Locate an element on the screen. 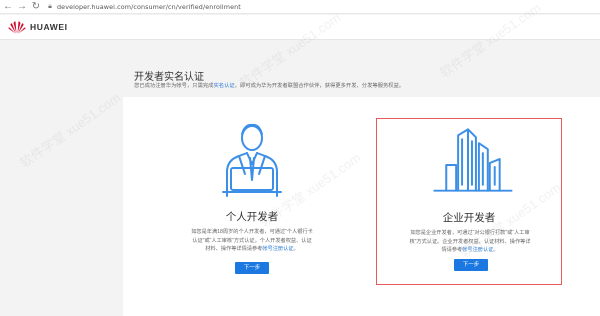 The height and width of the screenshot is (316, 600). personal-desc-text: 材料、操作等详情请参考 is located at coordinates (234, 249).